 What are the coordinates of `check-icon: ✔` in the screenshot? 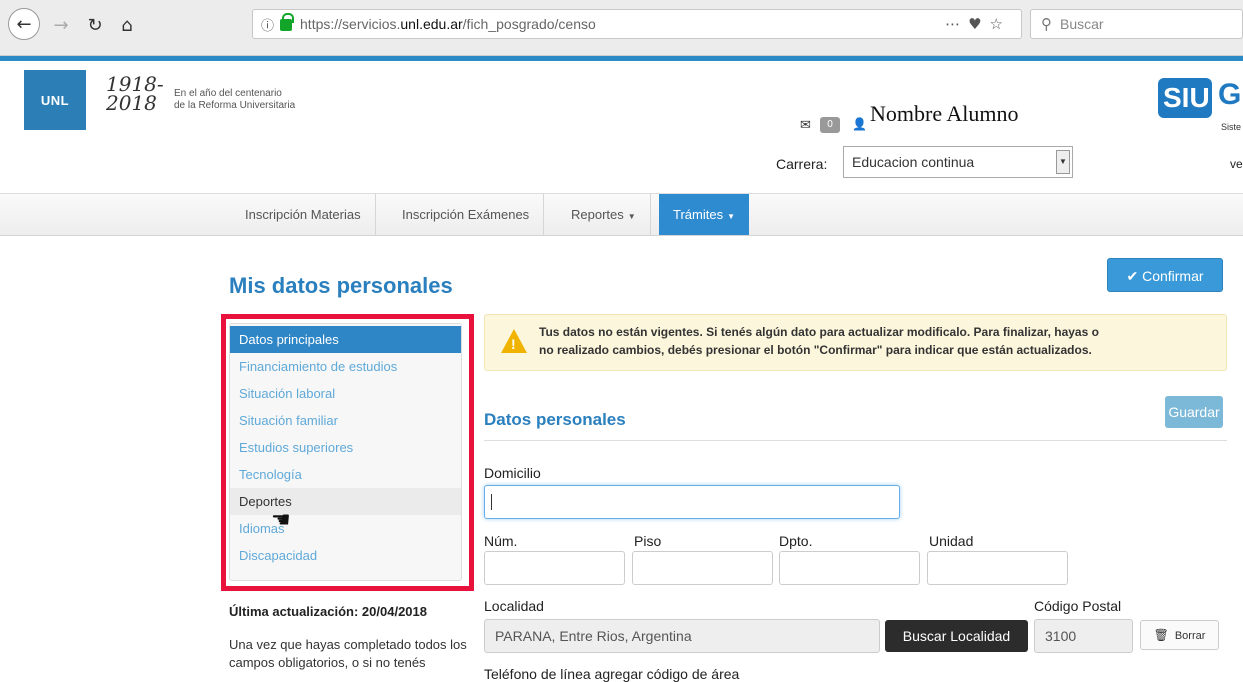 It's located at (1134, 276).